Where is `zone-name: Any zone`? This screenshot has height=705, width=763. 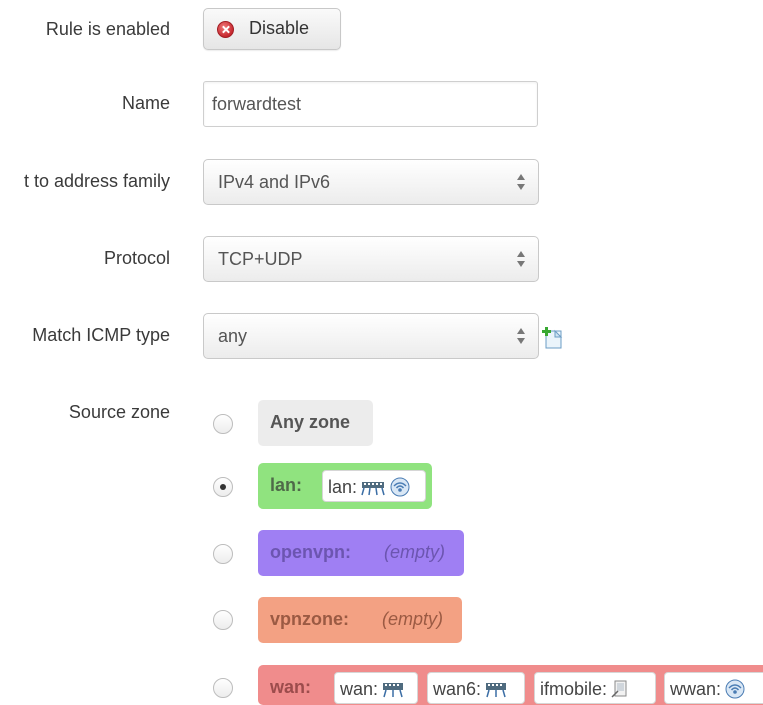 zone-name: Any zone is located at coordinates (310, 422).